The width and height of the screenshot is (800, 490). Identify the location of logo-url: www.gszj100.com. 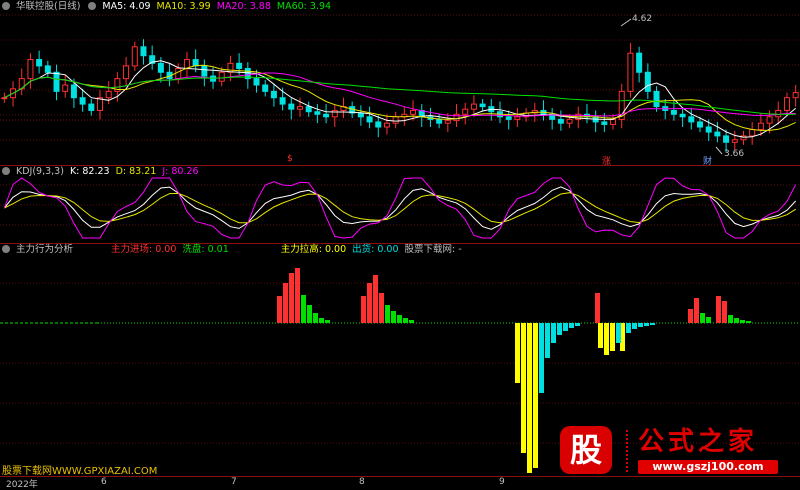
(708, 467).